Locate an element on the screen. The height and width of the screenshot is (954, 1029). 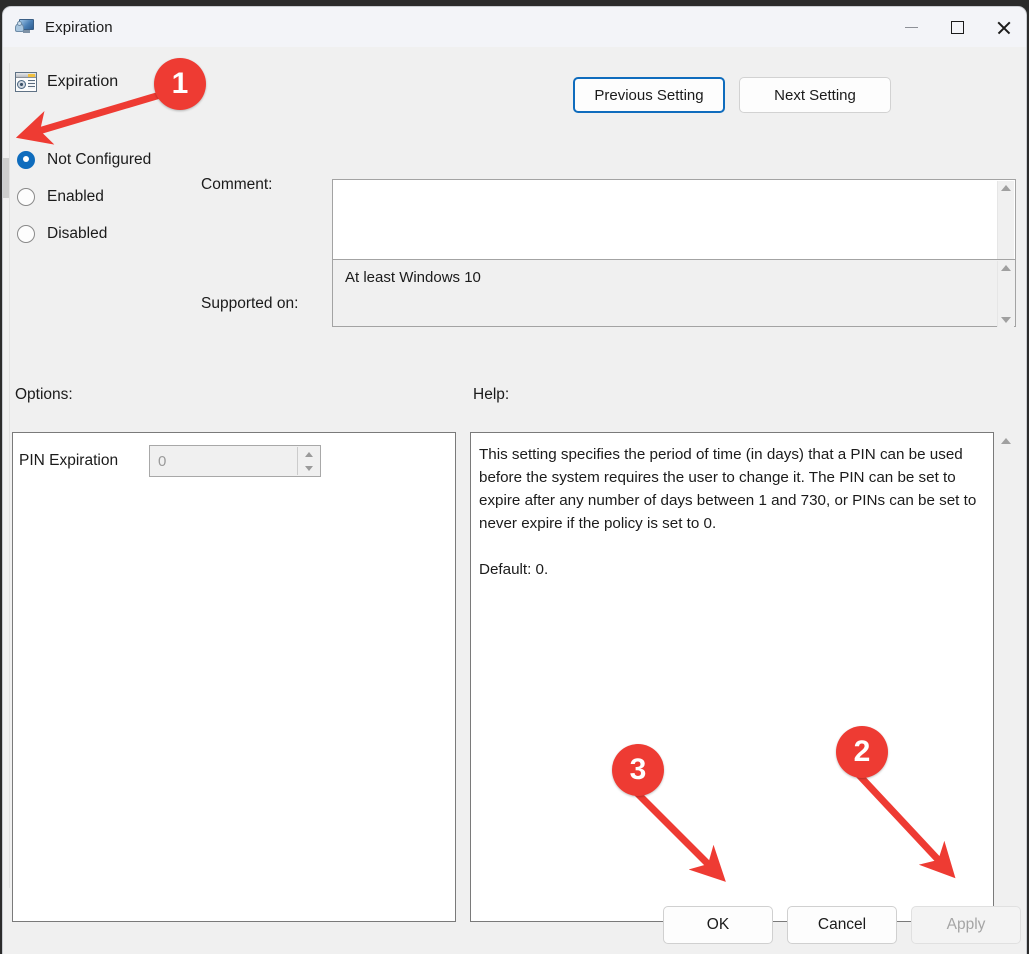
maximize-button is located at coordinates (957, 27).